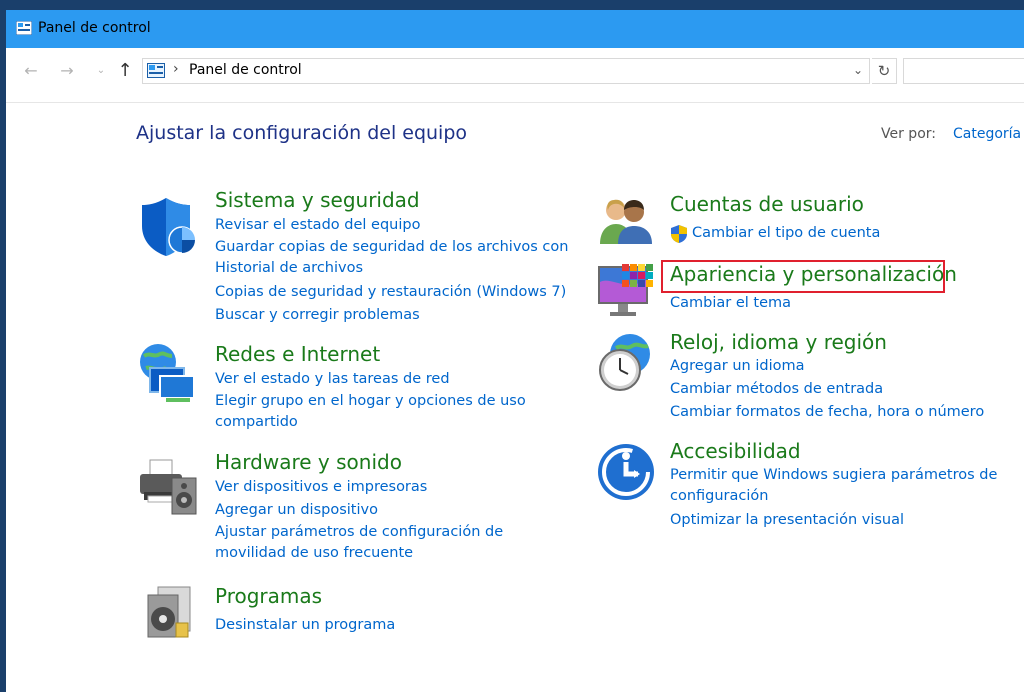  Describe the element at coordinates (375, 625) in the screenshot. I see `link-uninstall-program: Desinstalar un programa` at that location.